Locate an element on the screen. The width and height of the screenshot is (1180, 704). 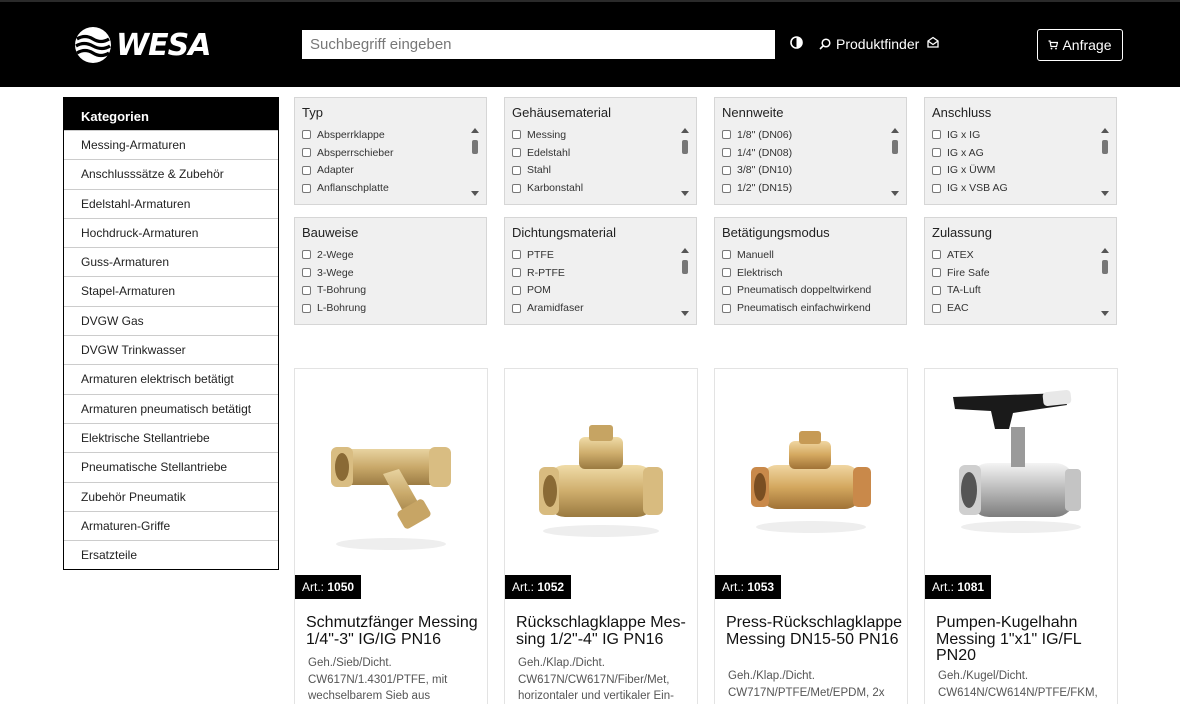
mail-link is located at coordinates (933, 42).